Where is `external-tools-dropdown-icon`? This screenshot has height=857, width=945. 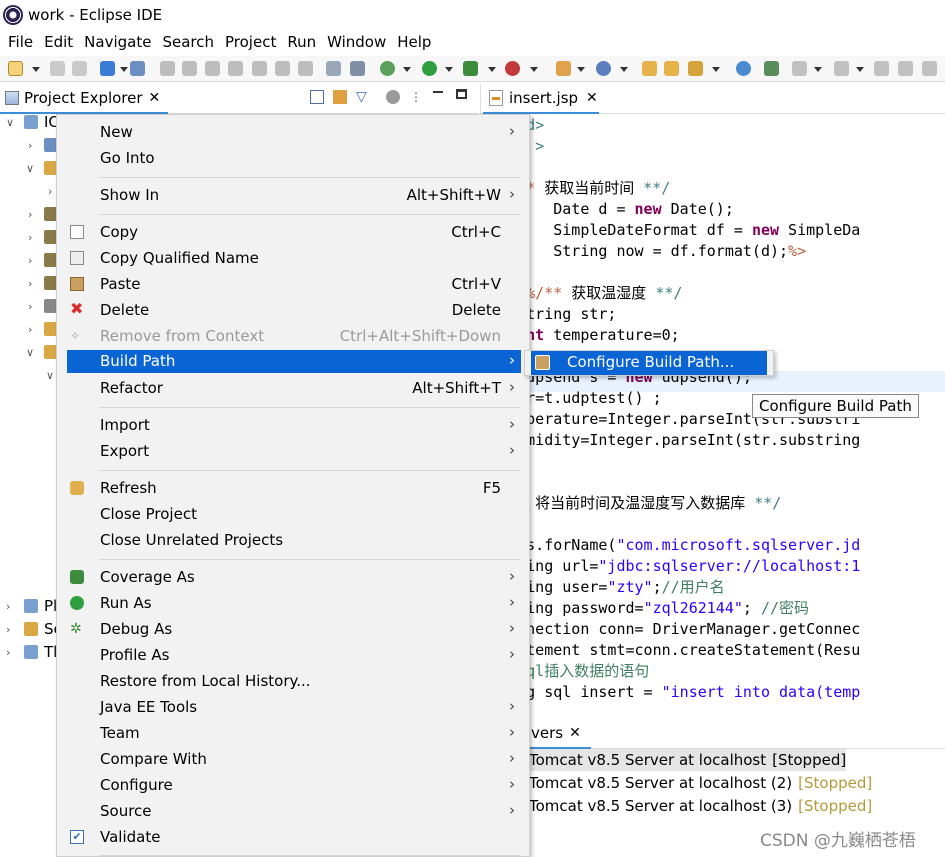
external-tools-dropdown-icon is located at coordinates (534, 69).